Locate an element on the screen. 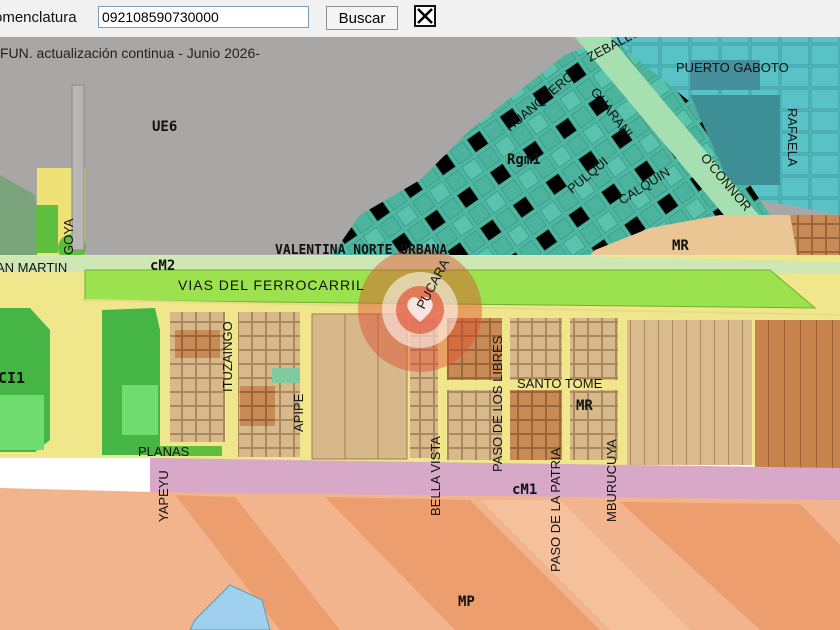 Image resolution: width=840 pixels, height=630 pixels. close-x-icon is located at coordinates (425, 16).